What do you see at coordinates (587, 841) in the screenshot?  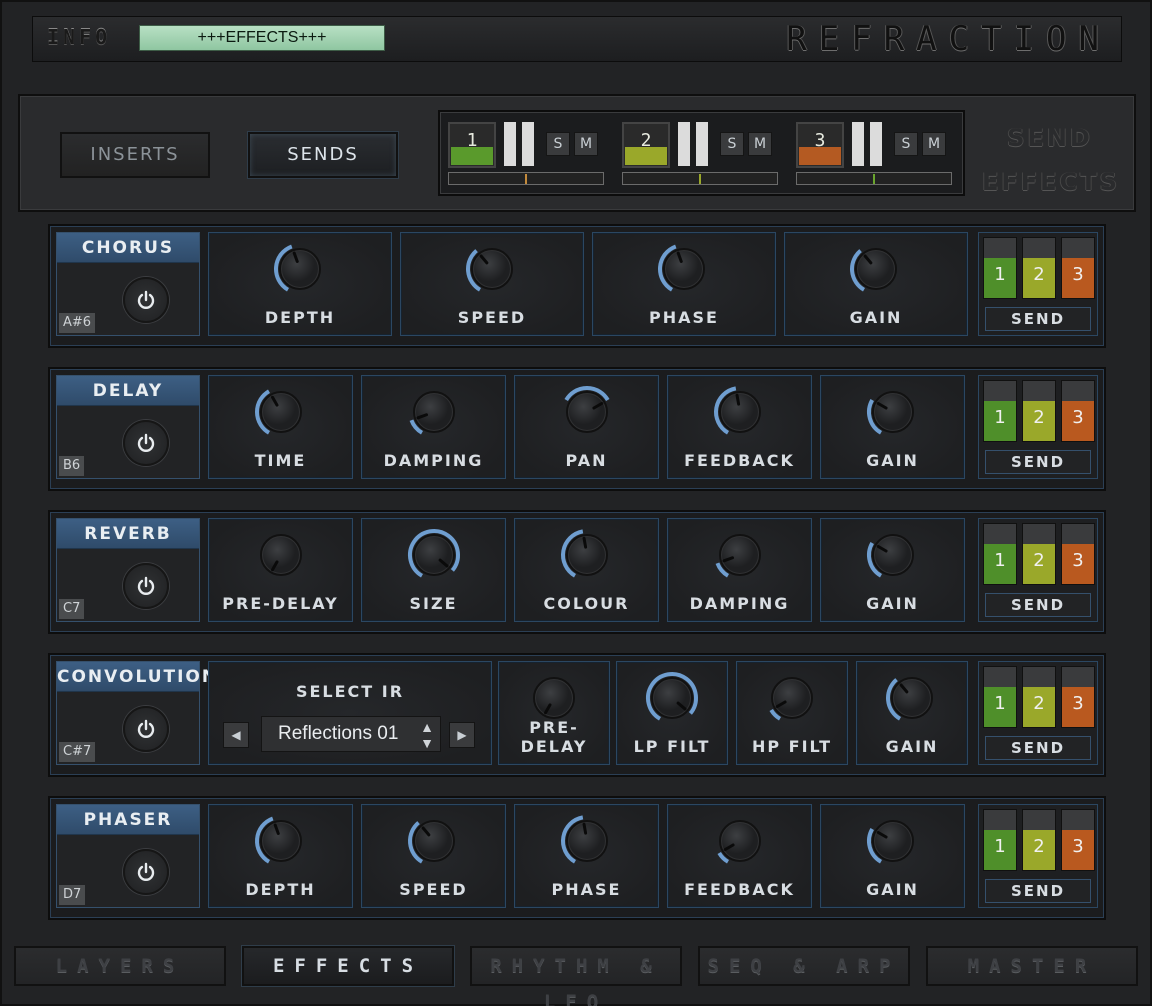 I see `phaser-phase-knob` at bounding box center [587, 841].